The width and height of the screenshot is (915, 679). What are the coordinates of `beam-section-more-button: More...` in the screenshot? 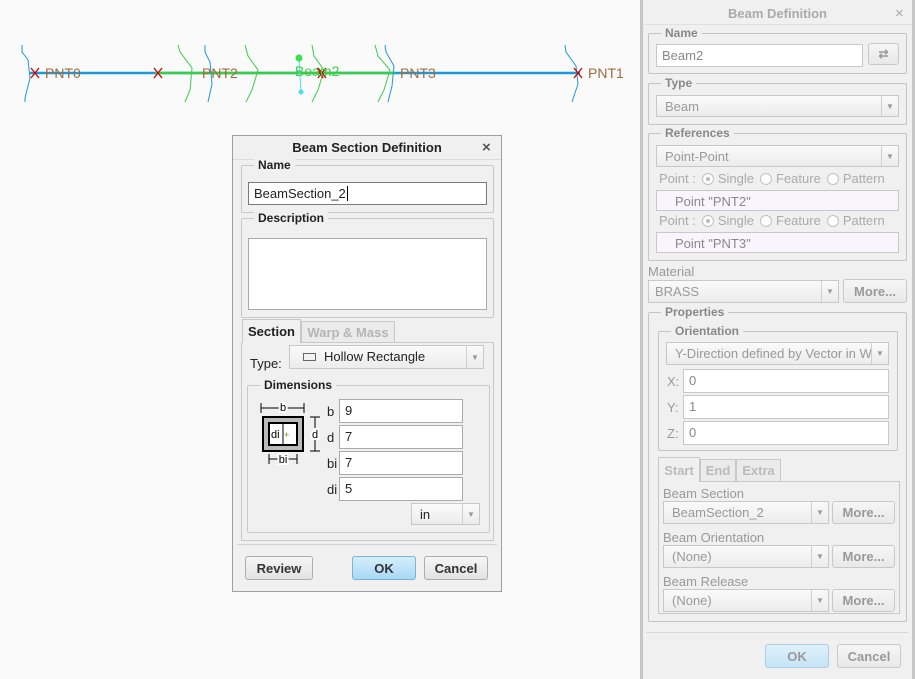 It's located at (863, 512).